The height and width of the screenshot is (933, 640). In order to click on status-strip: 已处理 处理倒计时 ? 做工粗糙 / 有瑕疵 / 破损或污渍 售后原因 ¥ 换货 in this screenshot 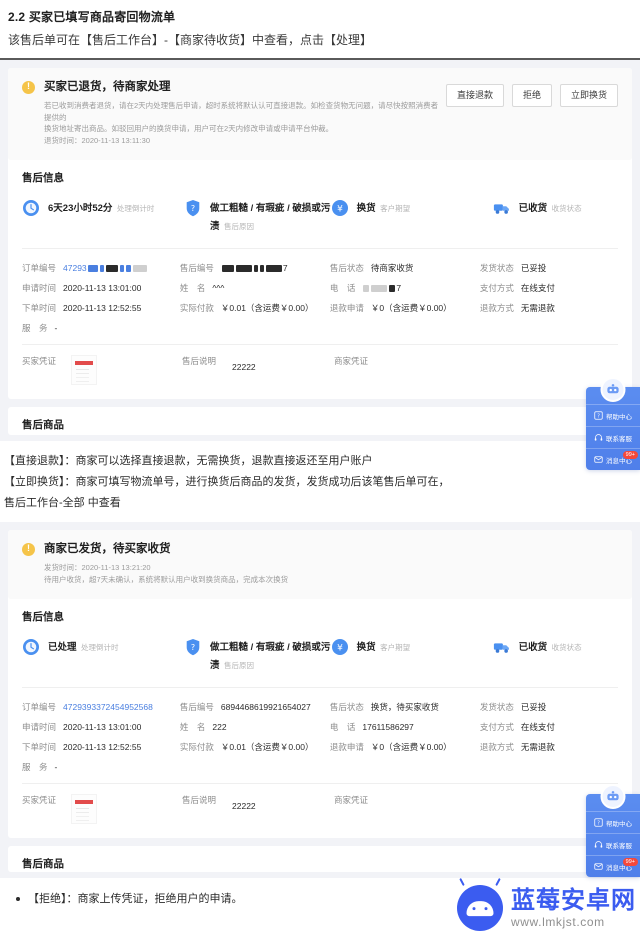, I will do `click(320, 656)`.